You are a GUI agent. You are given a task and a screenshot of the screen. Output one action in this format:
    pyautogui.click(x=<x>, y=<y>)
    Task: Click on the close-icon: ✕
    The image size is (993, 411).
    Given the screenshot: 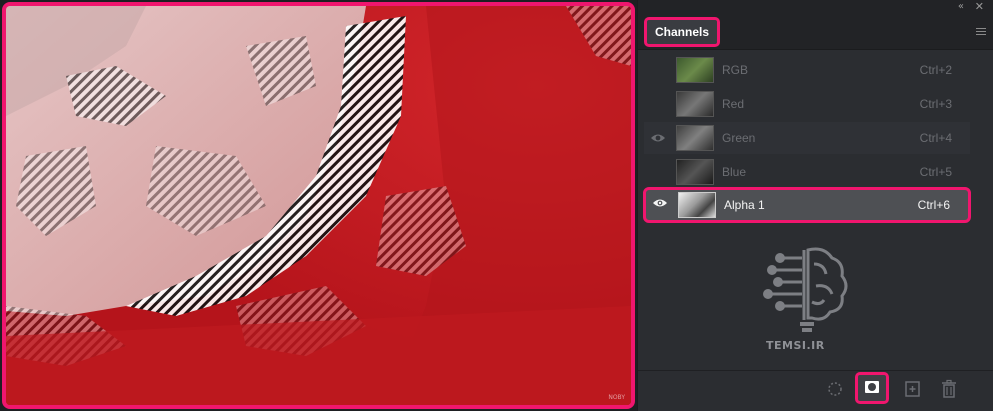 What is the action you would take?
    pyautogui.click(x=979, y=6)
    